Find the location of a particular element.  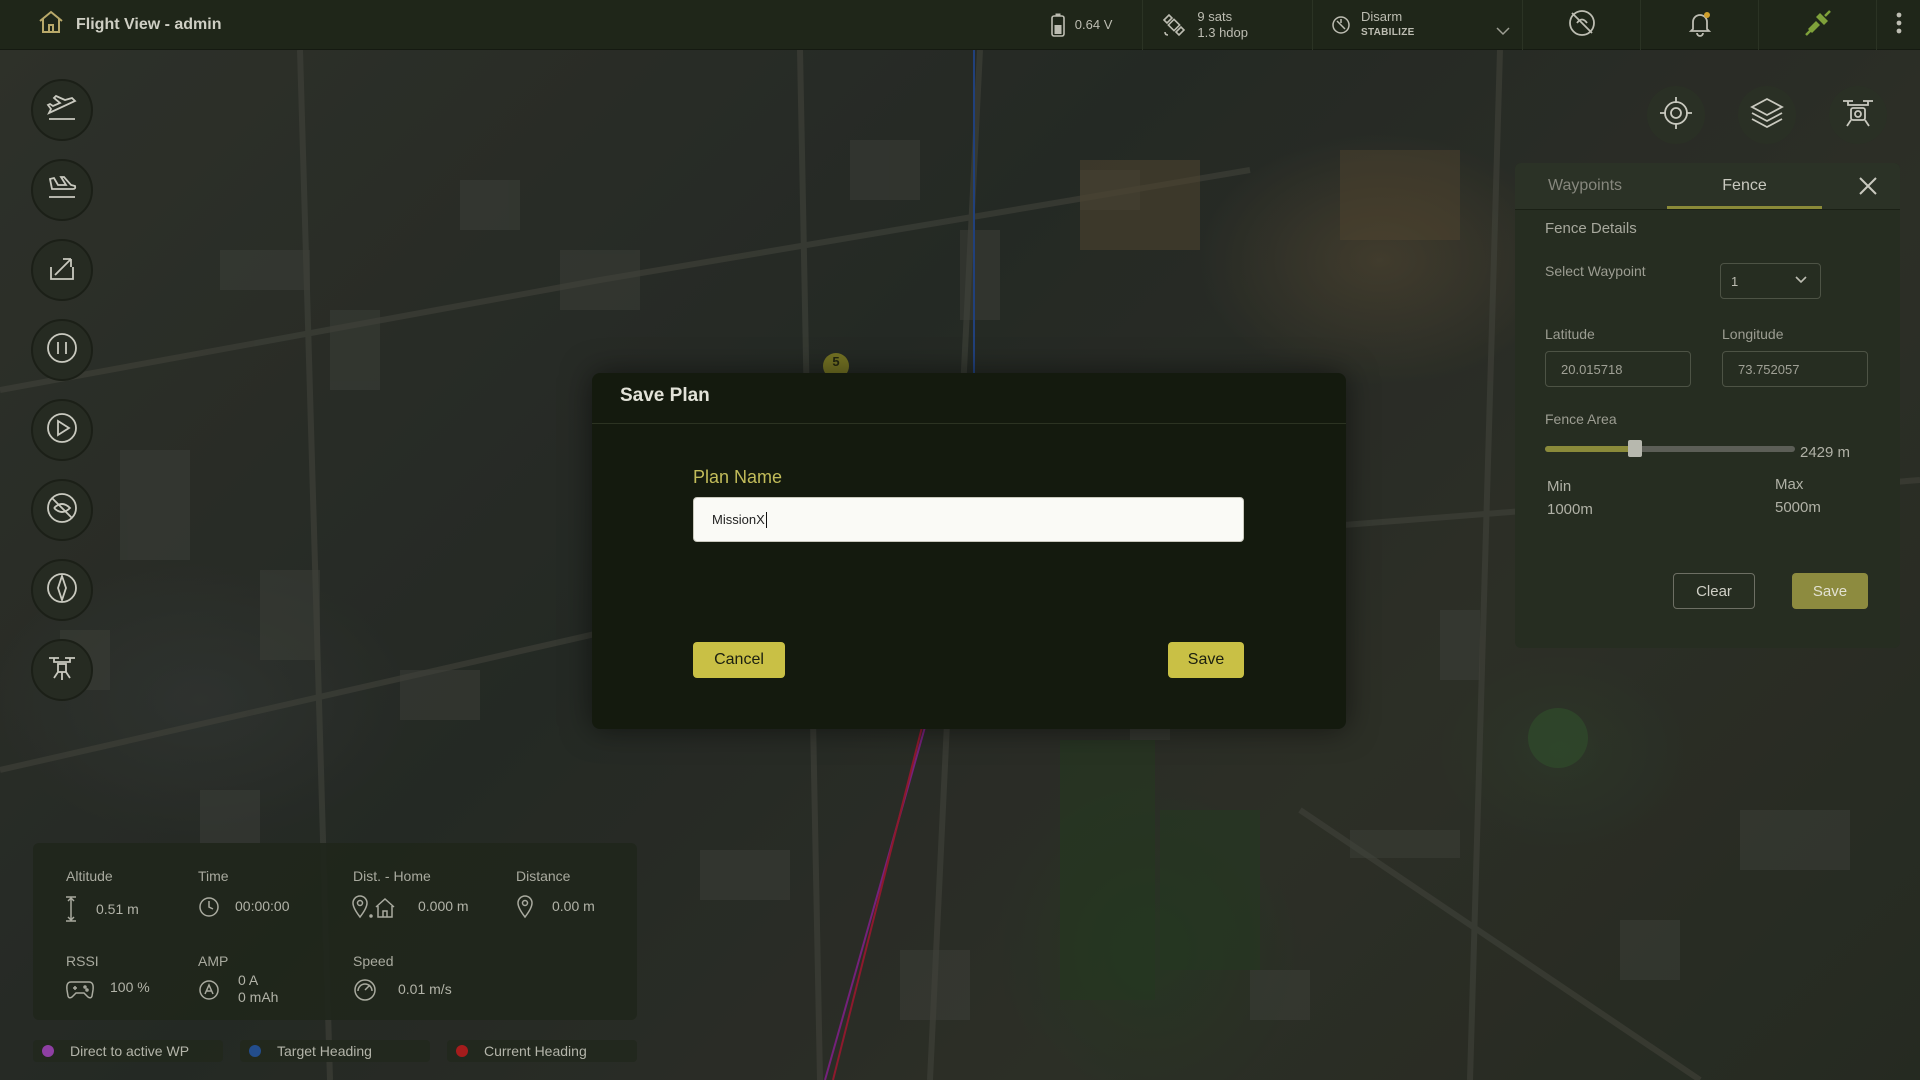

dialog-divider is located at coordinates (969, 423).